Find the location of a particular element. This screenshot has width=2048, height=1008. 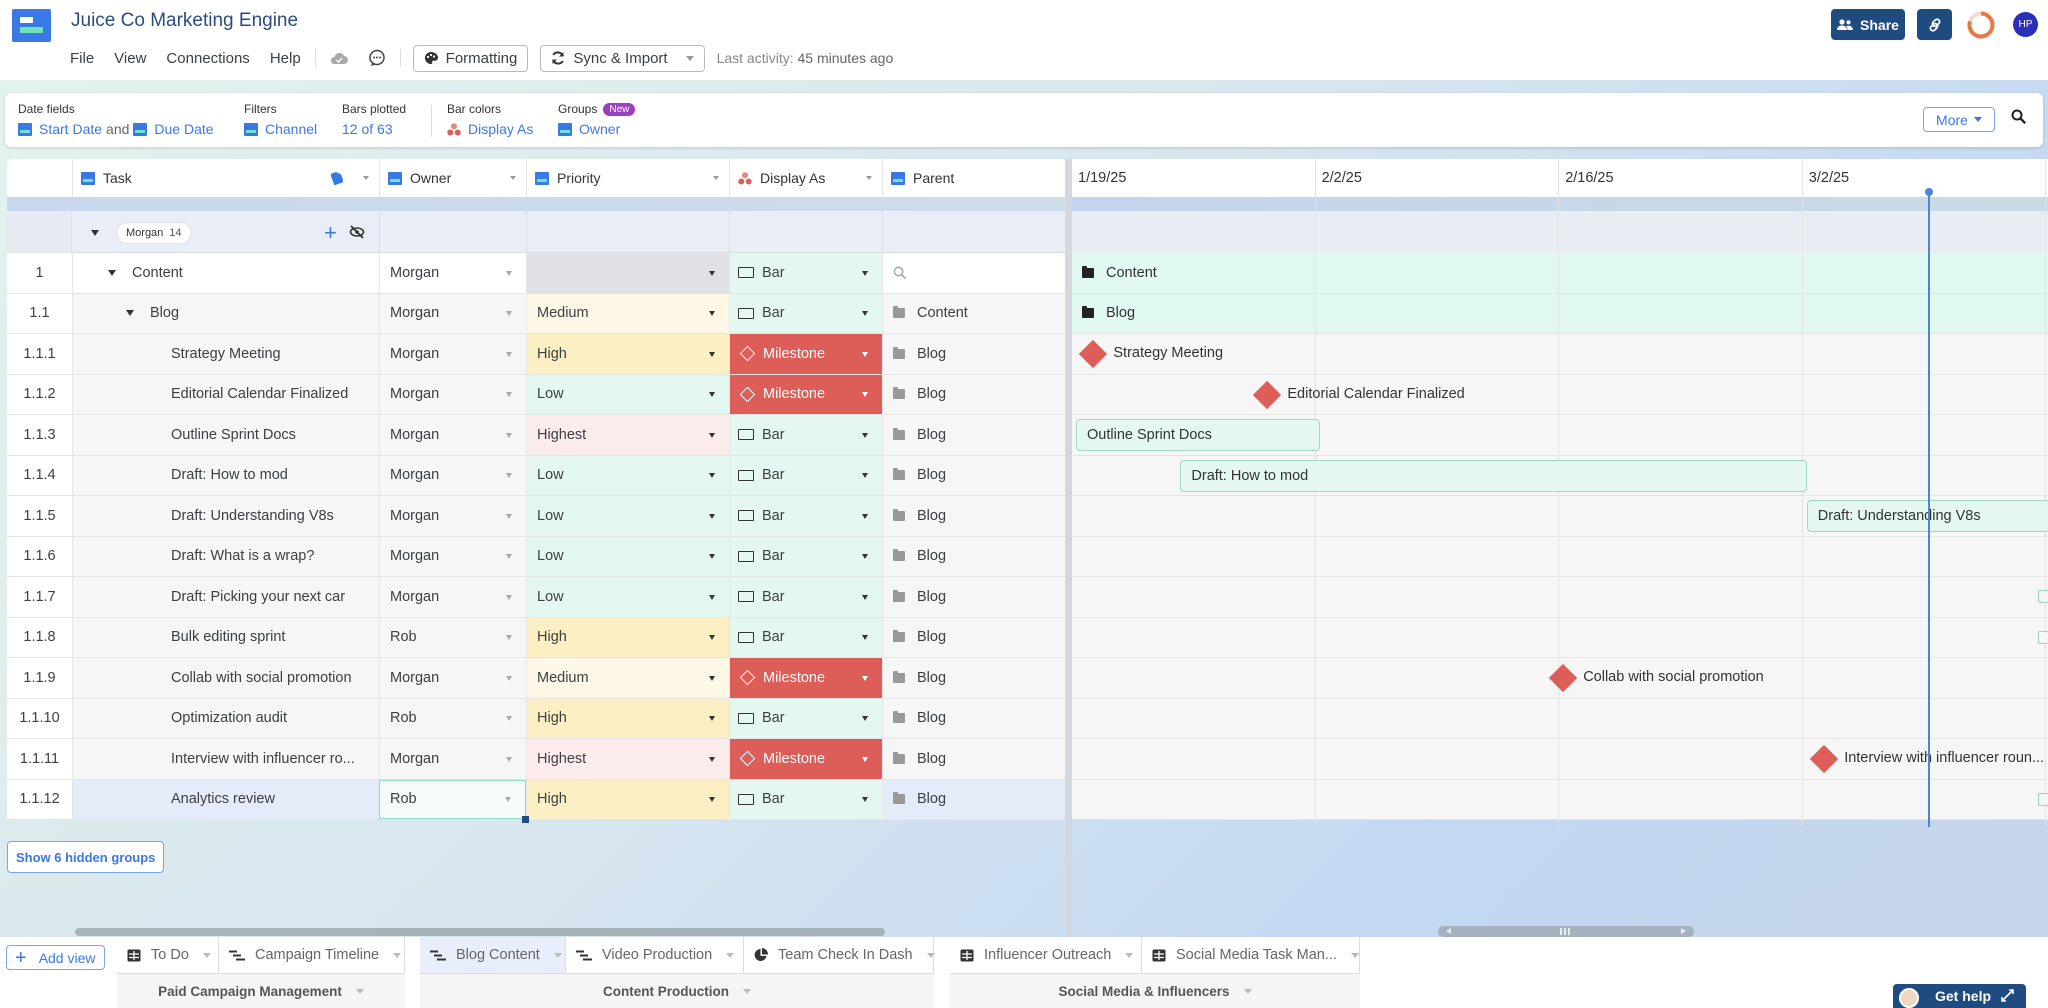

view-tab: Blog Content is located at coordinates (493, 955).